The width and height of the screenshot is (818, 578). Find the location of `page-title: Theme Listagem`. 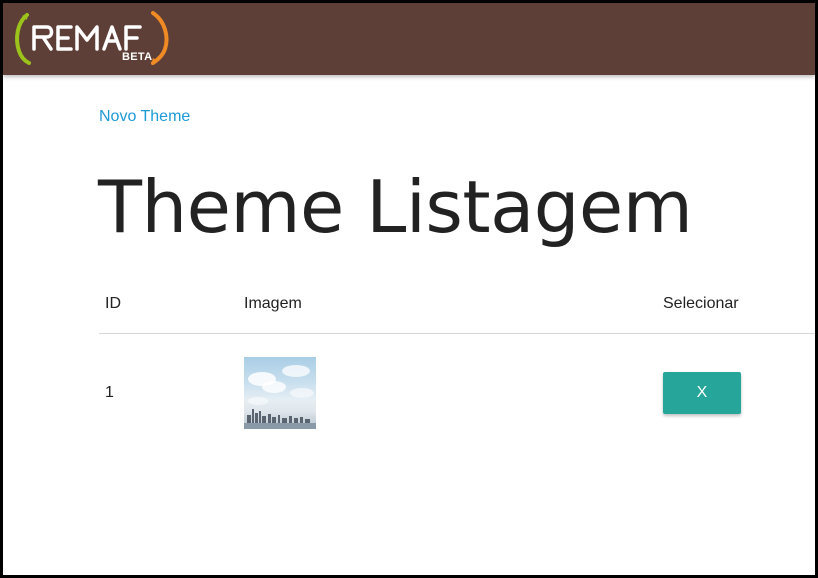

page-title: Theme Listagem is located at coordinates (395, 207).